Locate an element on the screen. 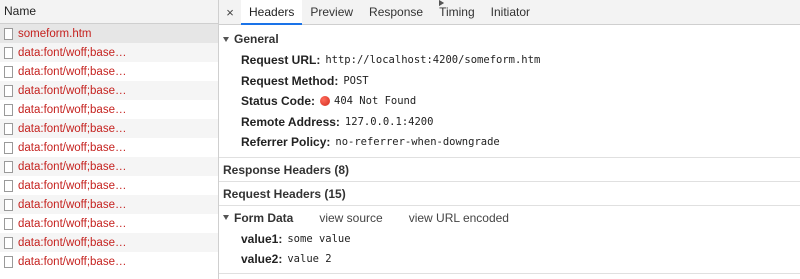 The height and width of the screenshot is (279, 800). referrer-policy-value: no-referrer-when-downgrade is located at coordinates (417, 142).